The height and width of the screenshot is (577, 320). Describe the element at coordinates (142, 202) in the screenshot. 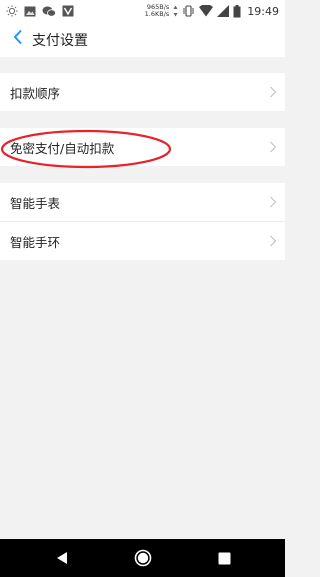

I see `row-smart-watch: 智能手表` at that location.